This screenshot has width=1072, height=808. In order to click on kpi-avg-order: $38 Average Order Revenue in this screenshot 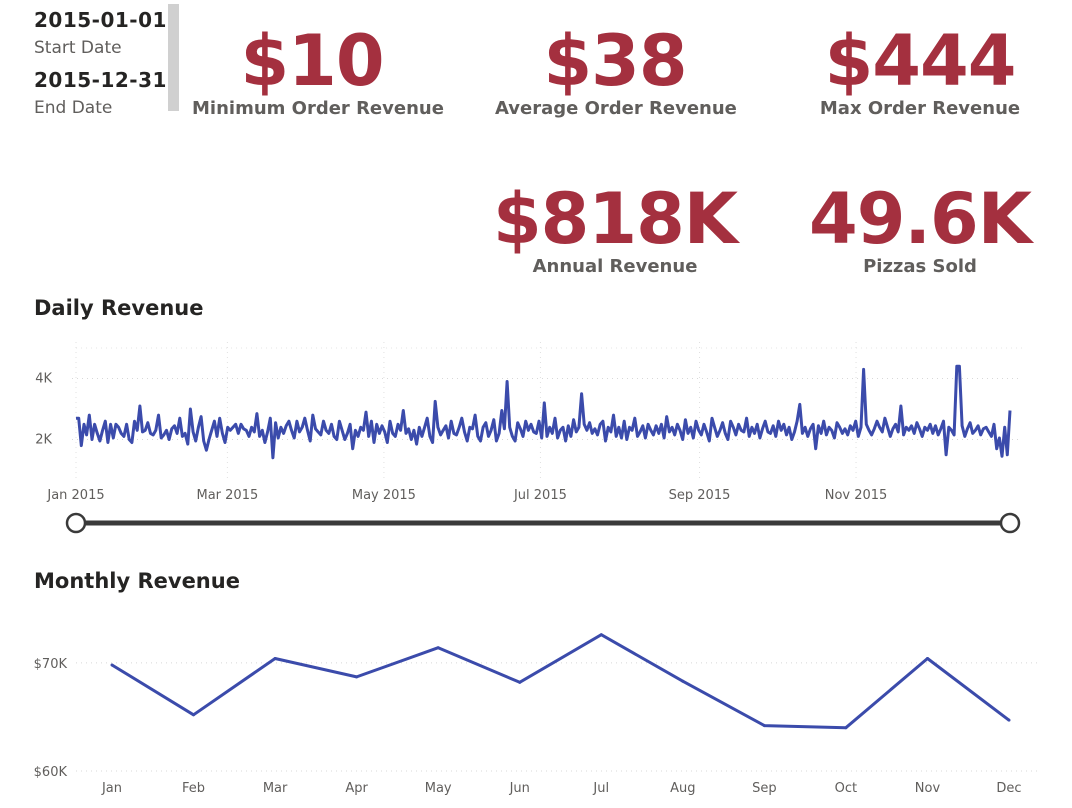, I will do `click(616, 69)`.